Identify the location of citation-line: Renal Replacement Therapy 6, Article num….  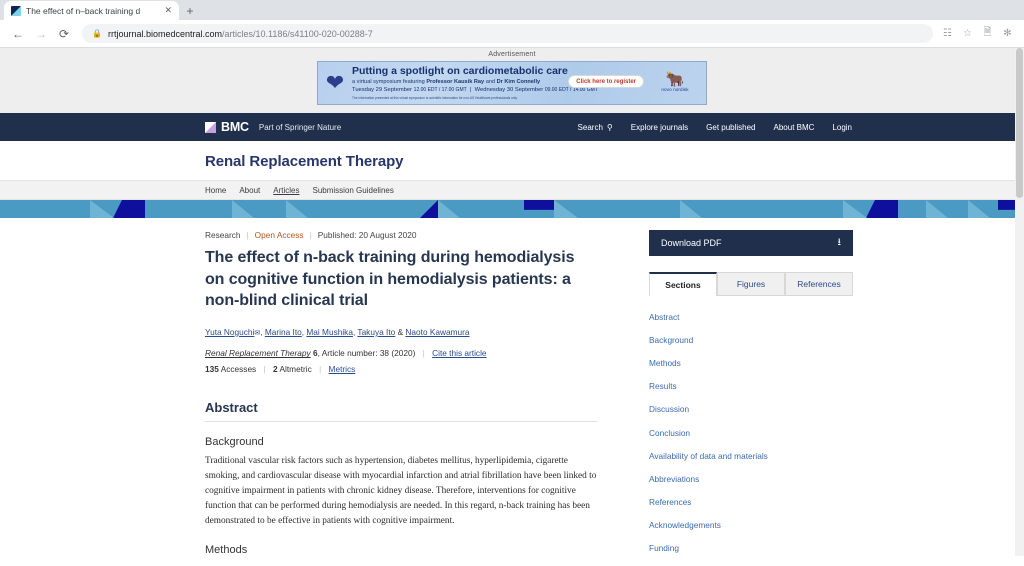
(346, 353).